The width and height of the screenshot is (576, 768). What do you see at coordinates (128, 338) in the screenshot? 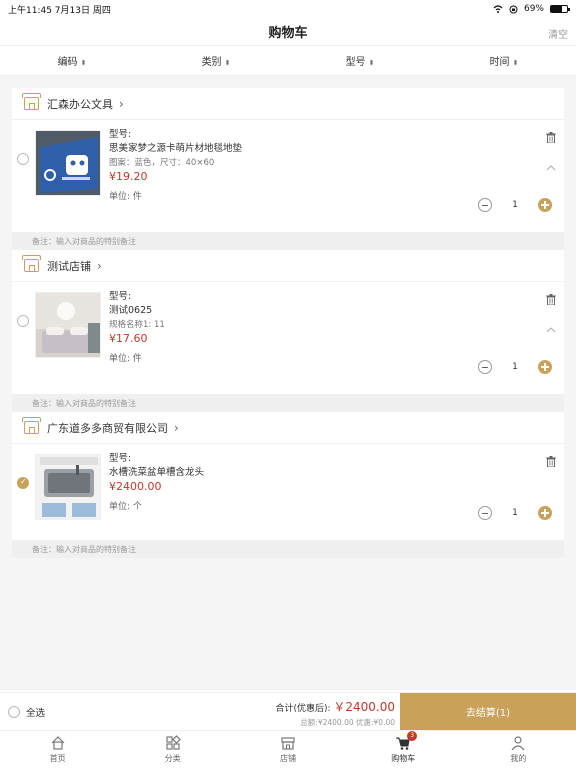
I see `item-price: ¥17.60` at bounding box center [128, 338].